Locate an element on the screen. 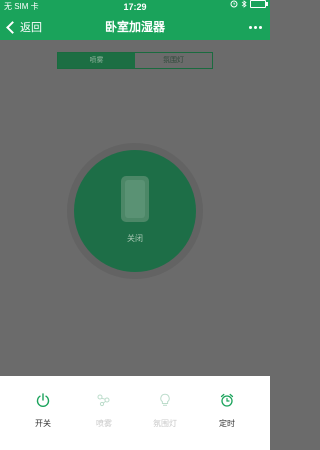 The image size is (320, 450). bluetooth-icon is located at coordinates (244, 4).